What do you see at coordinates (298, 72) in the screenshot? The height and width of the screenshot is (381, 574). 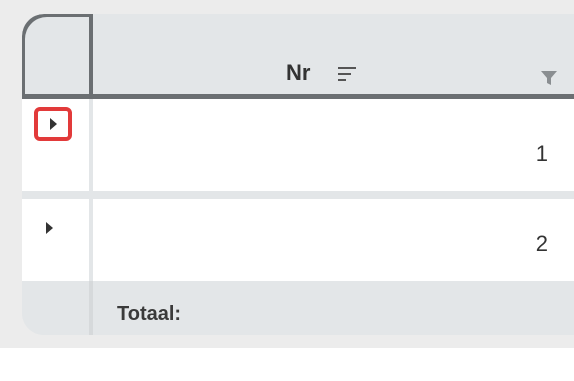 I see `column-header-label: Nr` at bounding box center [298, 72].